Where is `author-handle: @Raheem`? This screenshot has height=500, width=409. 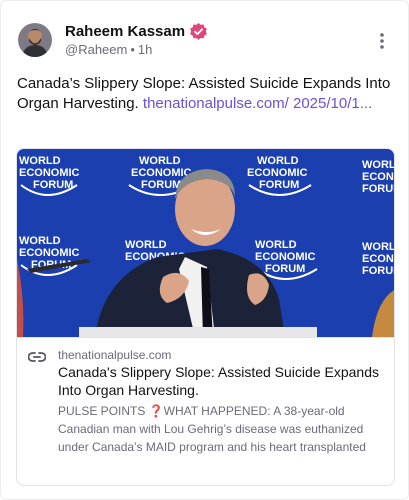 author-handle: @Raheem is located at coordinates (96, 49).